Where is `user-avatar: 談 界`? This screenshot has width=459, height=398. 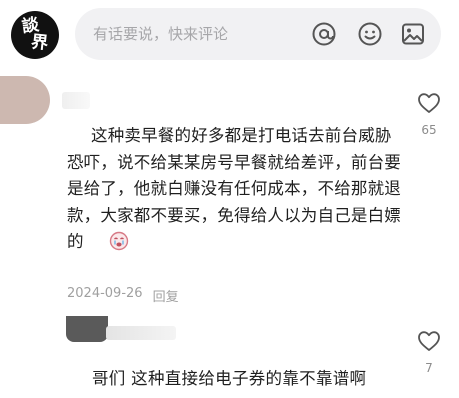
user-avatar: 談 界 is located at coordinates (35, 35).